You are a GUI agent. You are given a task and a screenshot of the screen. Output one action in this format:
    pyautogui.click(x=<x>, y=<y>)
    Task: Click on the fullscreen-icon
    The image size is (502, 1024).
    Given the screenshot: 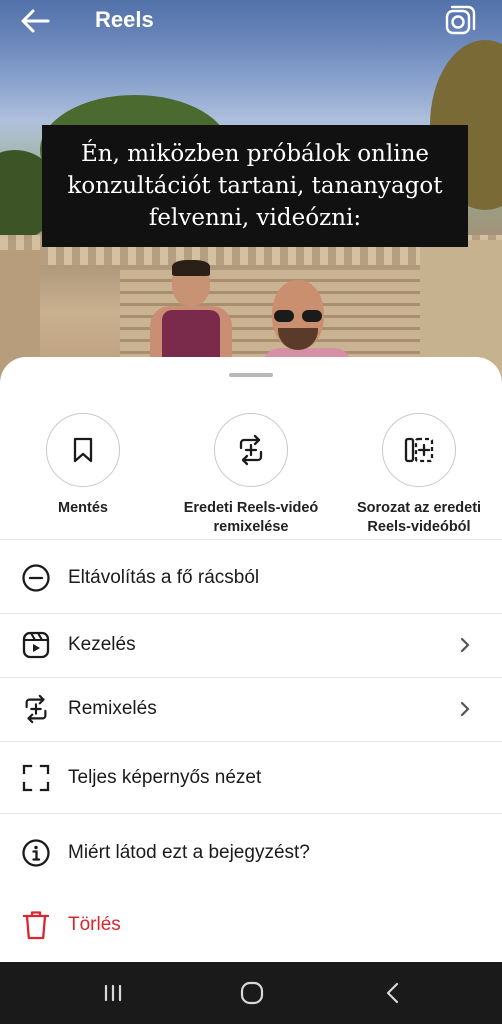 What is the action you would take?
    pyautogui.click(x=36, y=778)
    